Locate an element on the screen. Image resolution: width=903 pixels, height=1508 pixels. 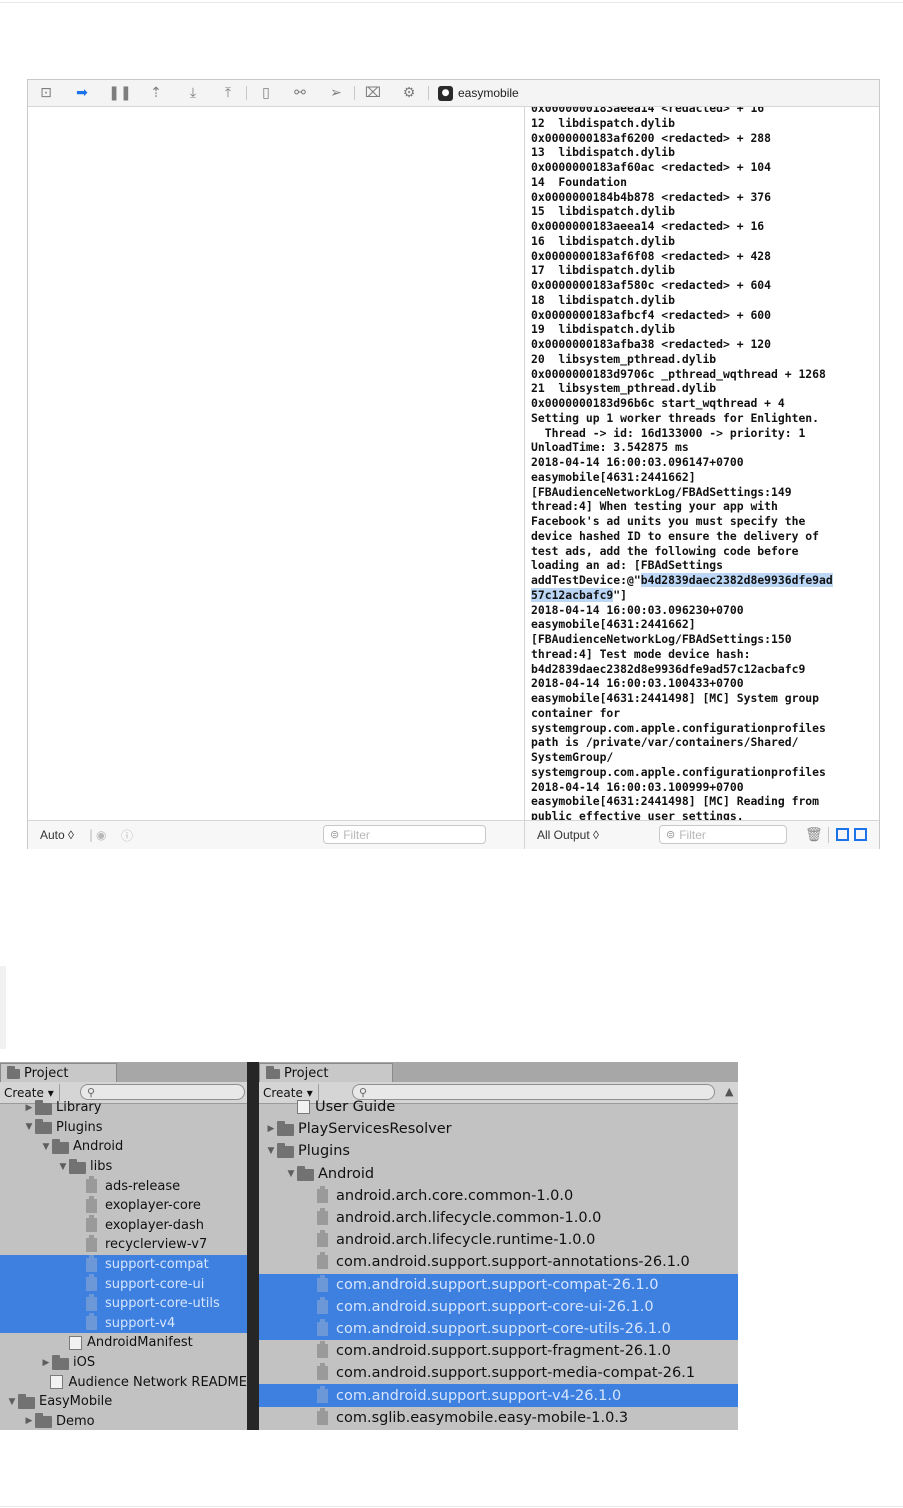
eye-icon: ◉ is located at coordinates (101, 835).